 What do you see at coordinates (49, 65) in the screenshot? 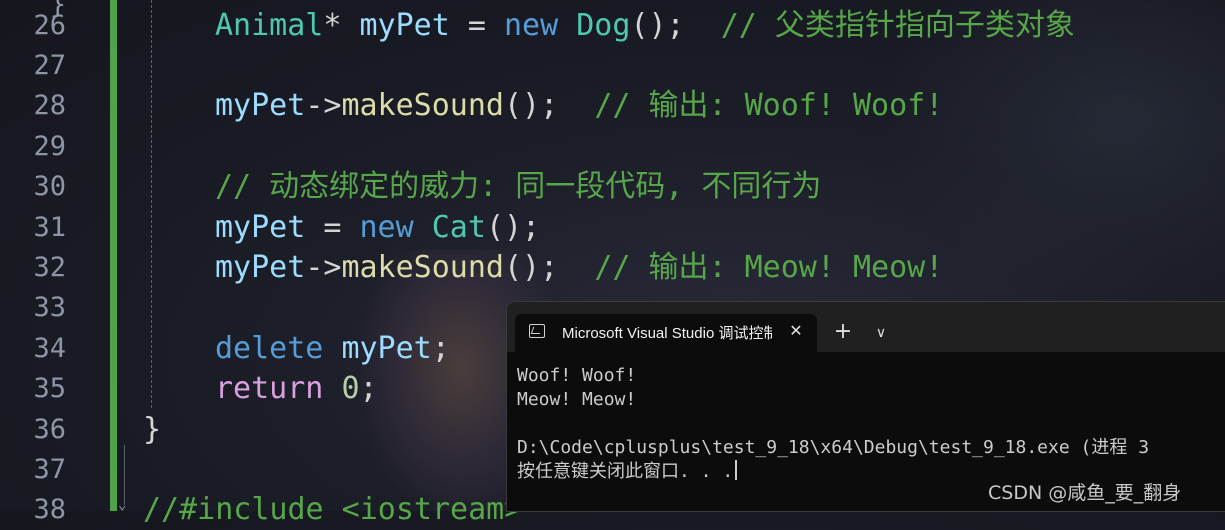
I see `line-number: 27` at bounding box center [49, 65].